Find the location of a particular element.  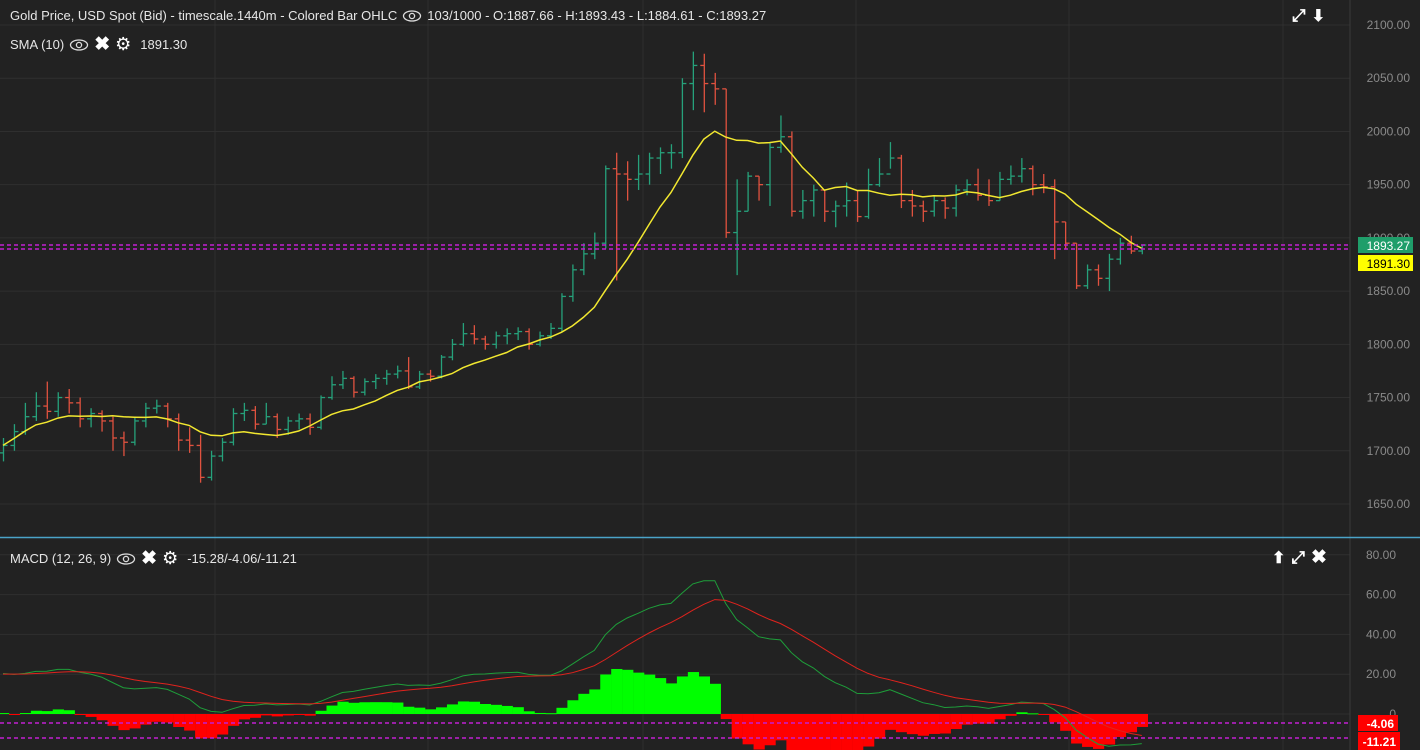

price-pane-tools: ⤢ ⬇ is located at coordinates (1308, 16).